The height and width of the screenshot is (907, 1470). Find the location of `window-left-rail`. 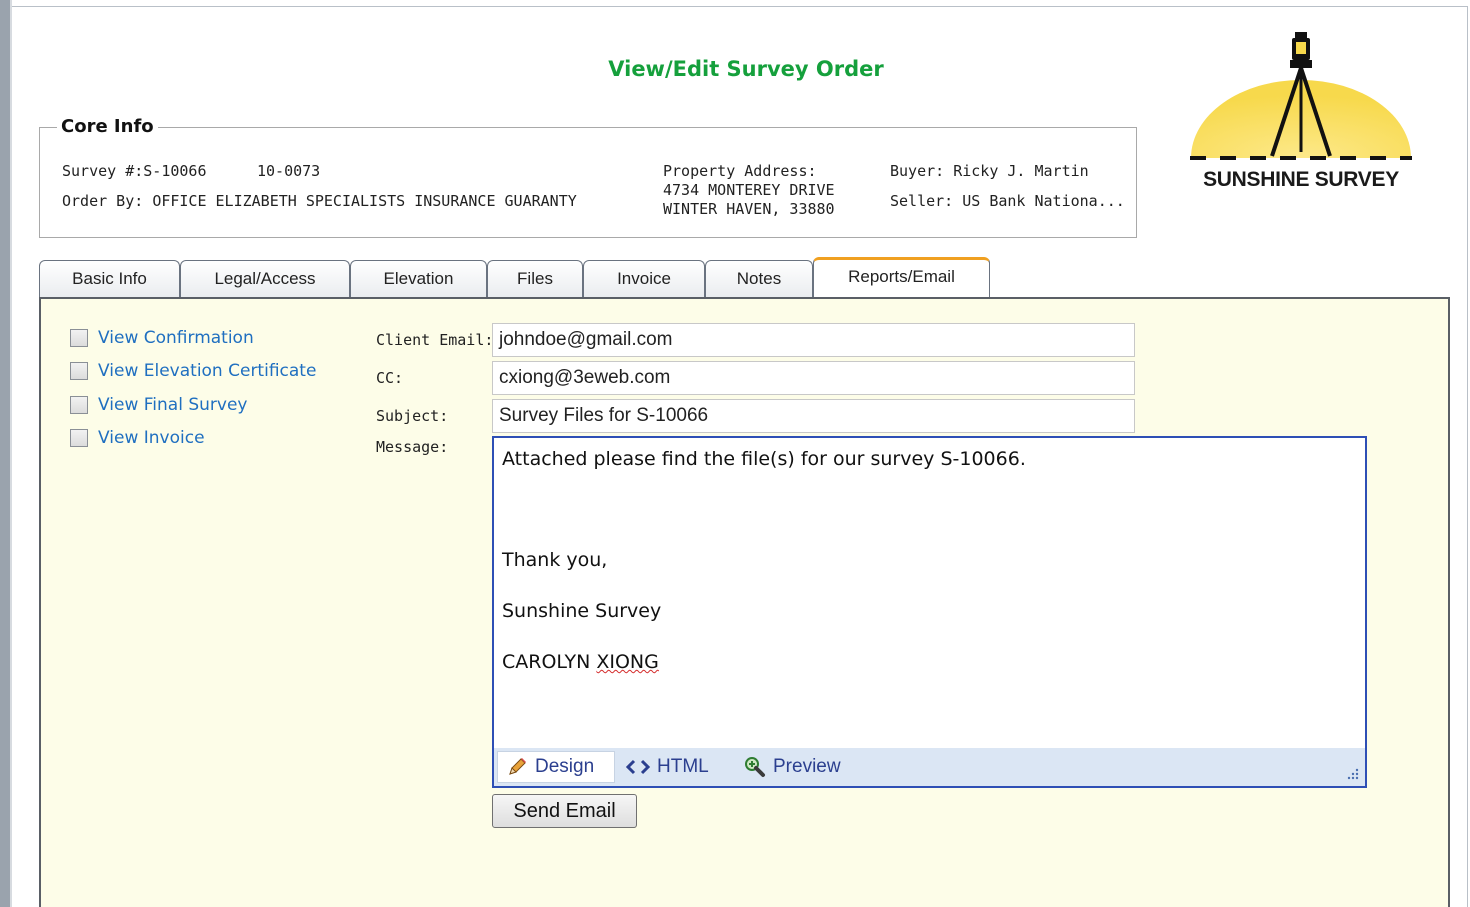

window-left-rail is located at coordinates (5, 453).